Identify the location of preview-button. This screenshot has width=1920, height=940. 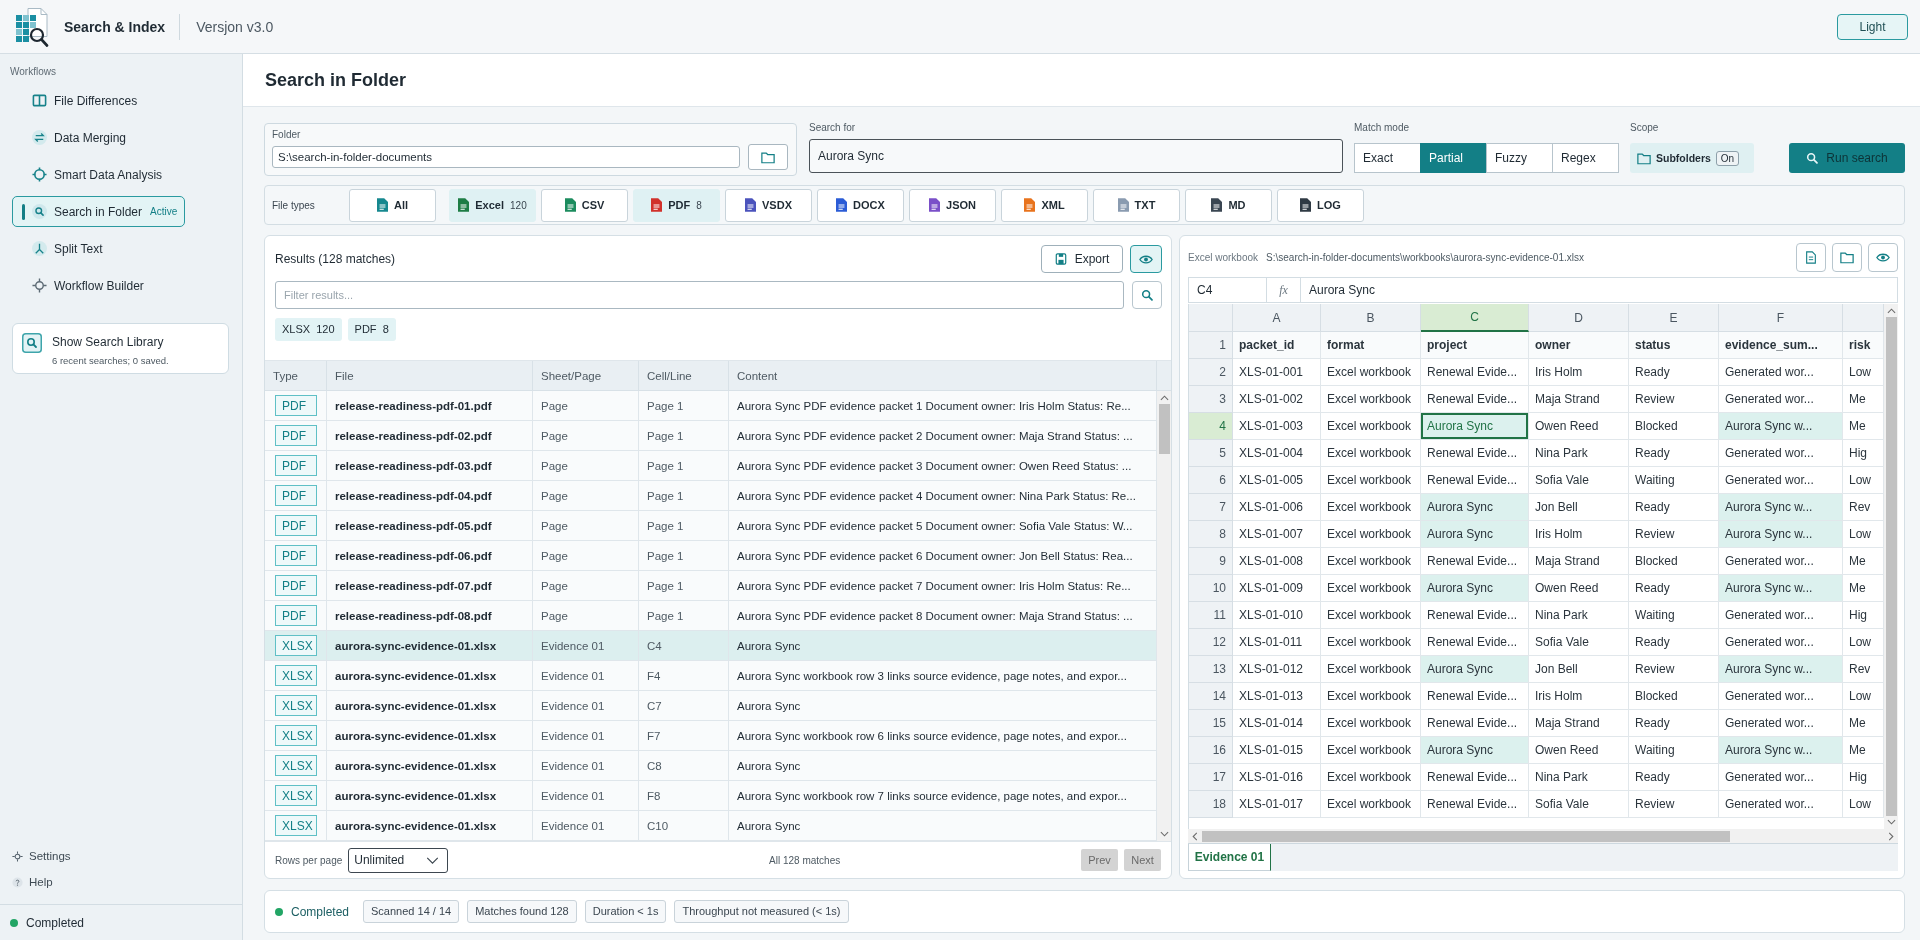
(1883, 257).